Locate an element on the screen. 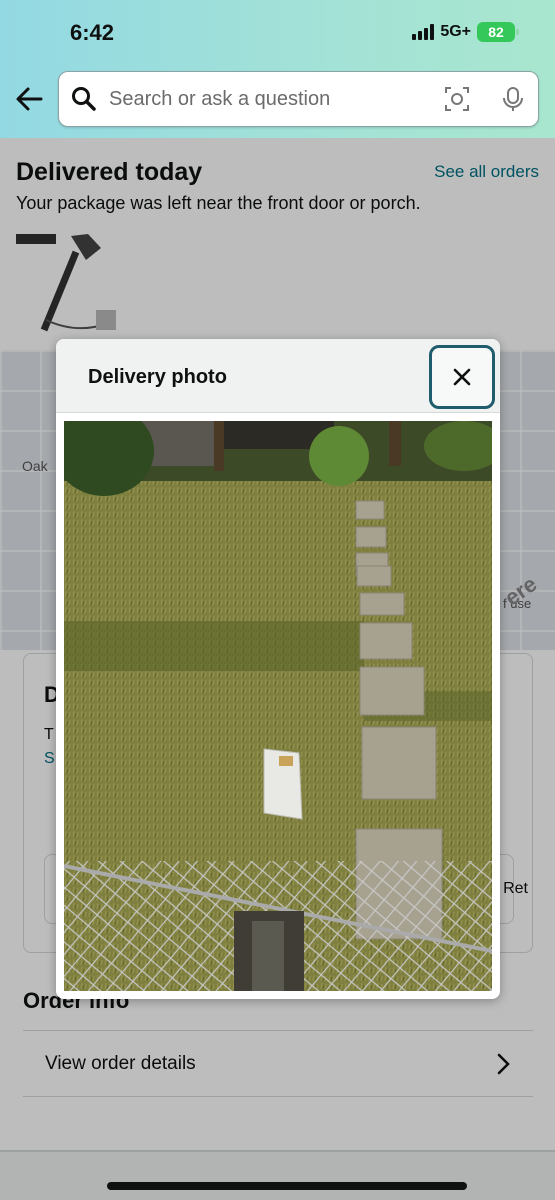 This screenshot has height=1200, width=555. close-button is located at coordinates (462, 377).